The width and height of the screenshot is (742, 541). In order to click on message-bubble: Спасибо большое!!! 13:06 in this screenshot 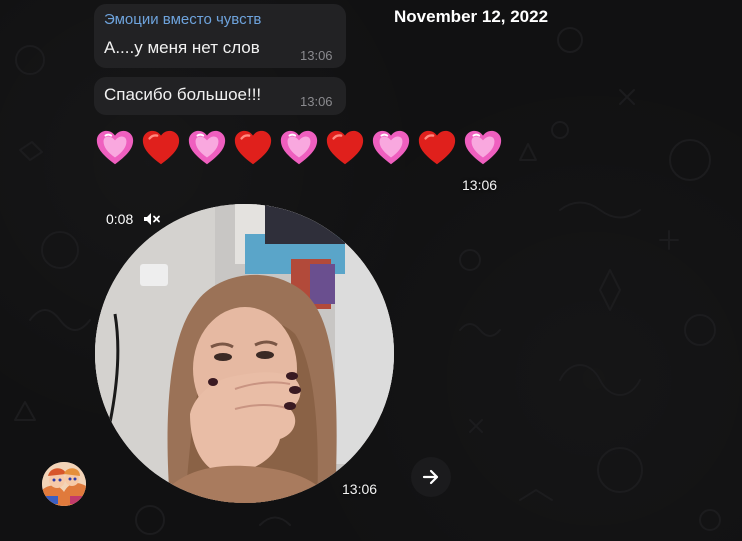, I will do `click(220, 96)`.